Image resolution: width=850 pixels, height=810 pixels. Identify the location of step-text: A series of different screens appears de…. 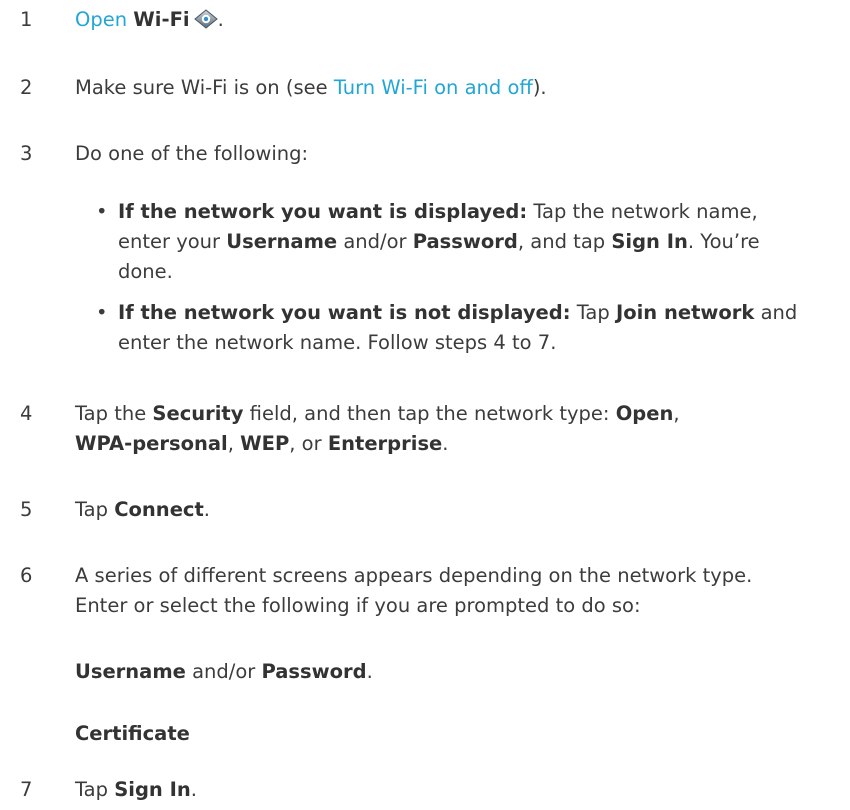
(414, 590).